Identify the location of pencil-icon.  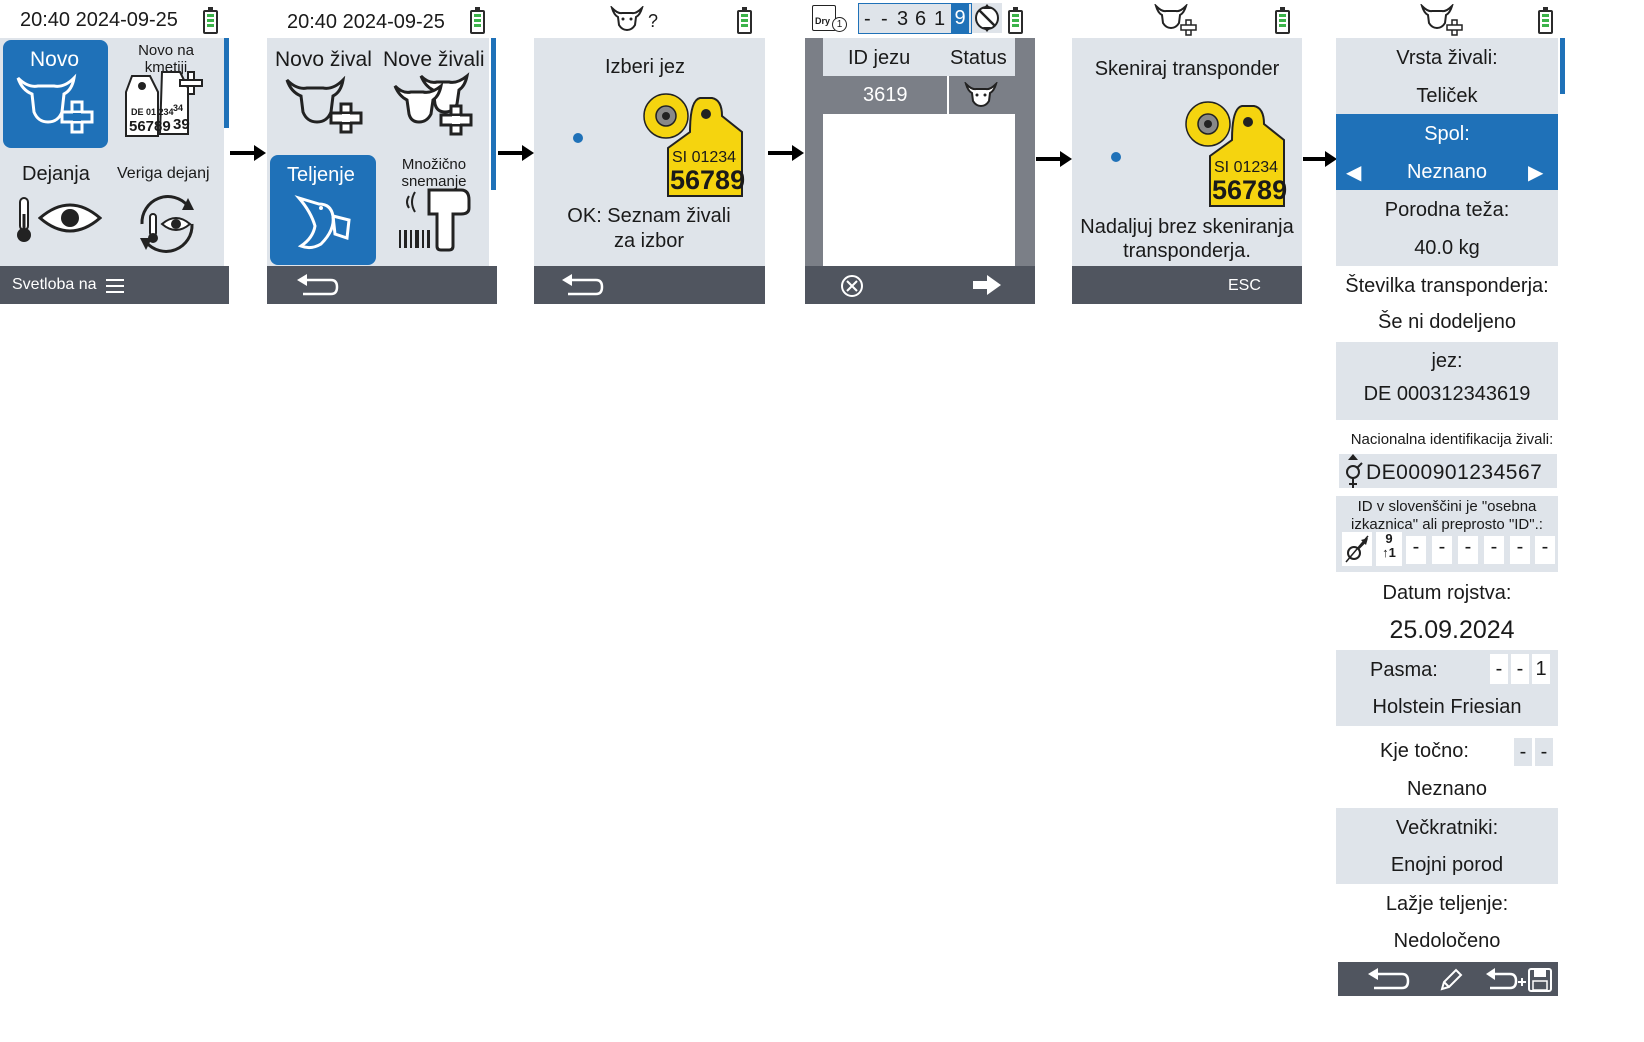
(1451, 980).